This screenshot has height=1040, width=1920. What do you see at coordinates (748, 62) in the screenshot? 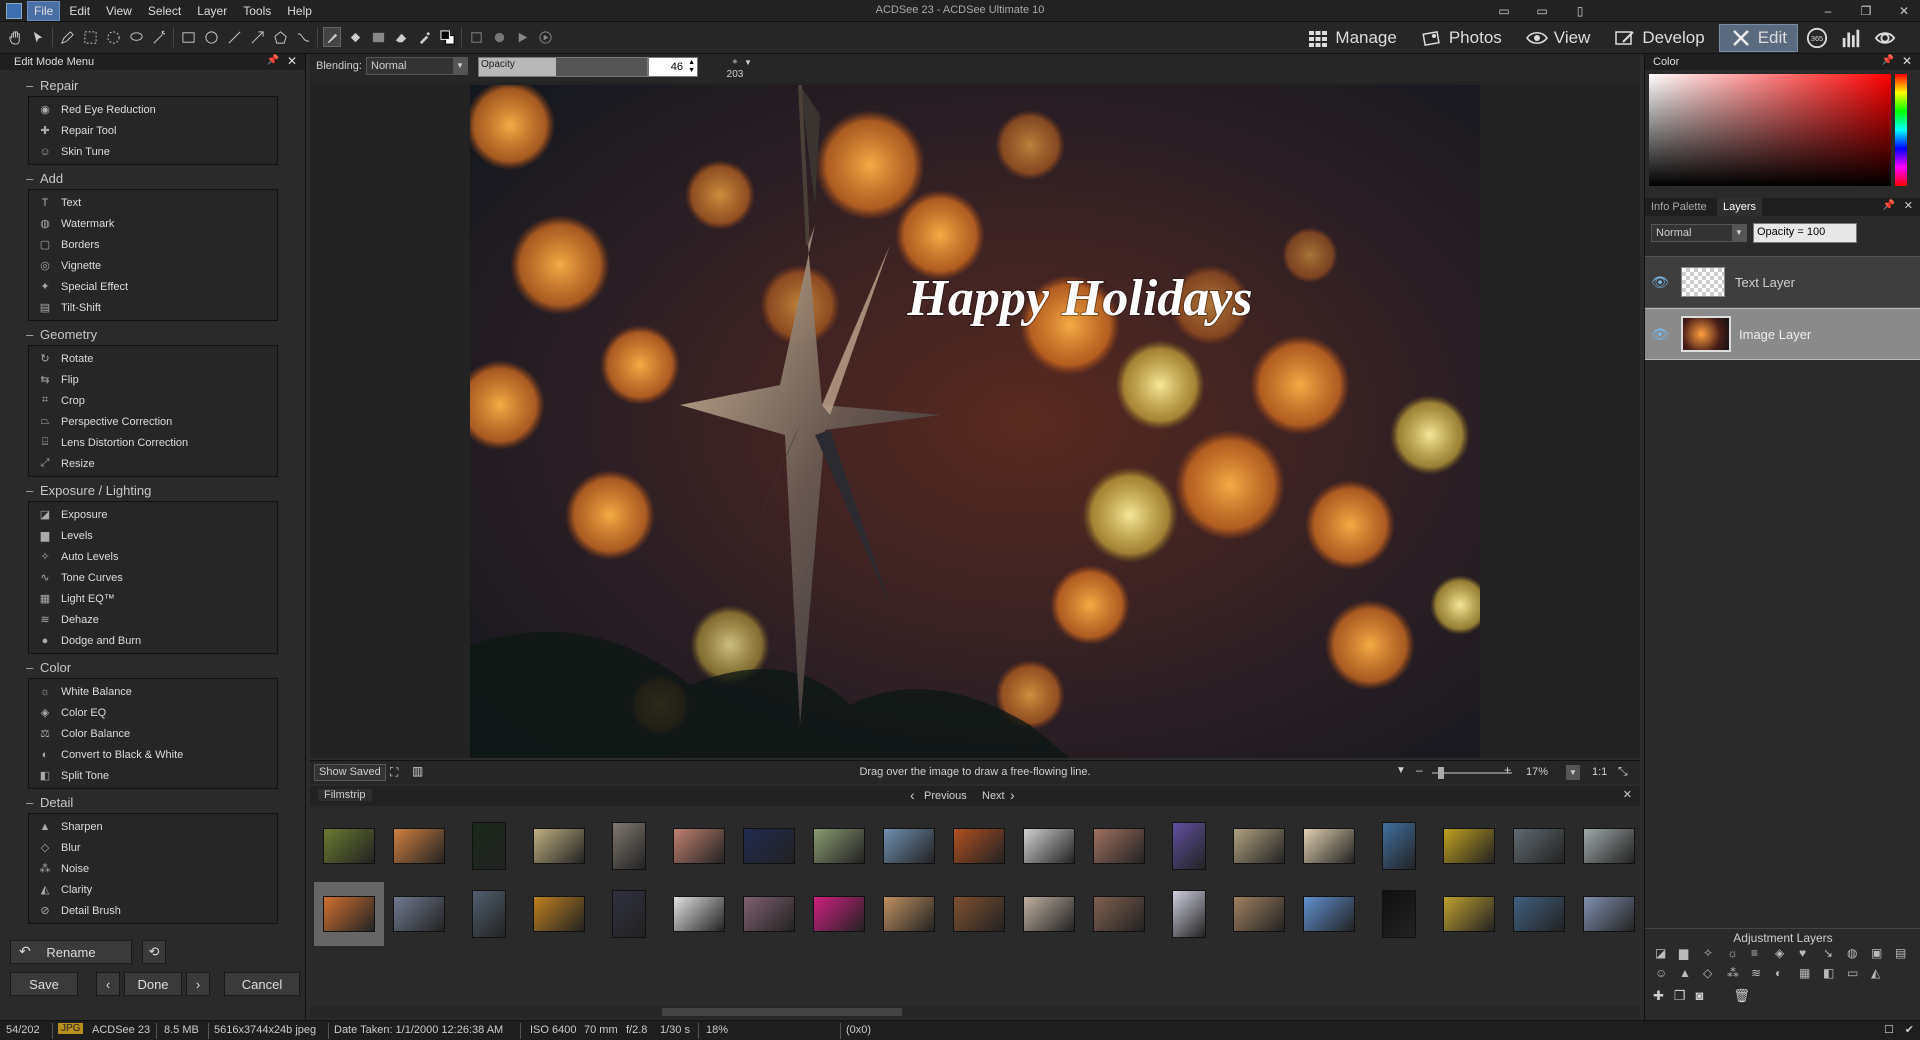
I see `brush-dropdown-icon: ▼` at bounding box center [748, 62].